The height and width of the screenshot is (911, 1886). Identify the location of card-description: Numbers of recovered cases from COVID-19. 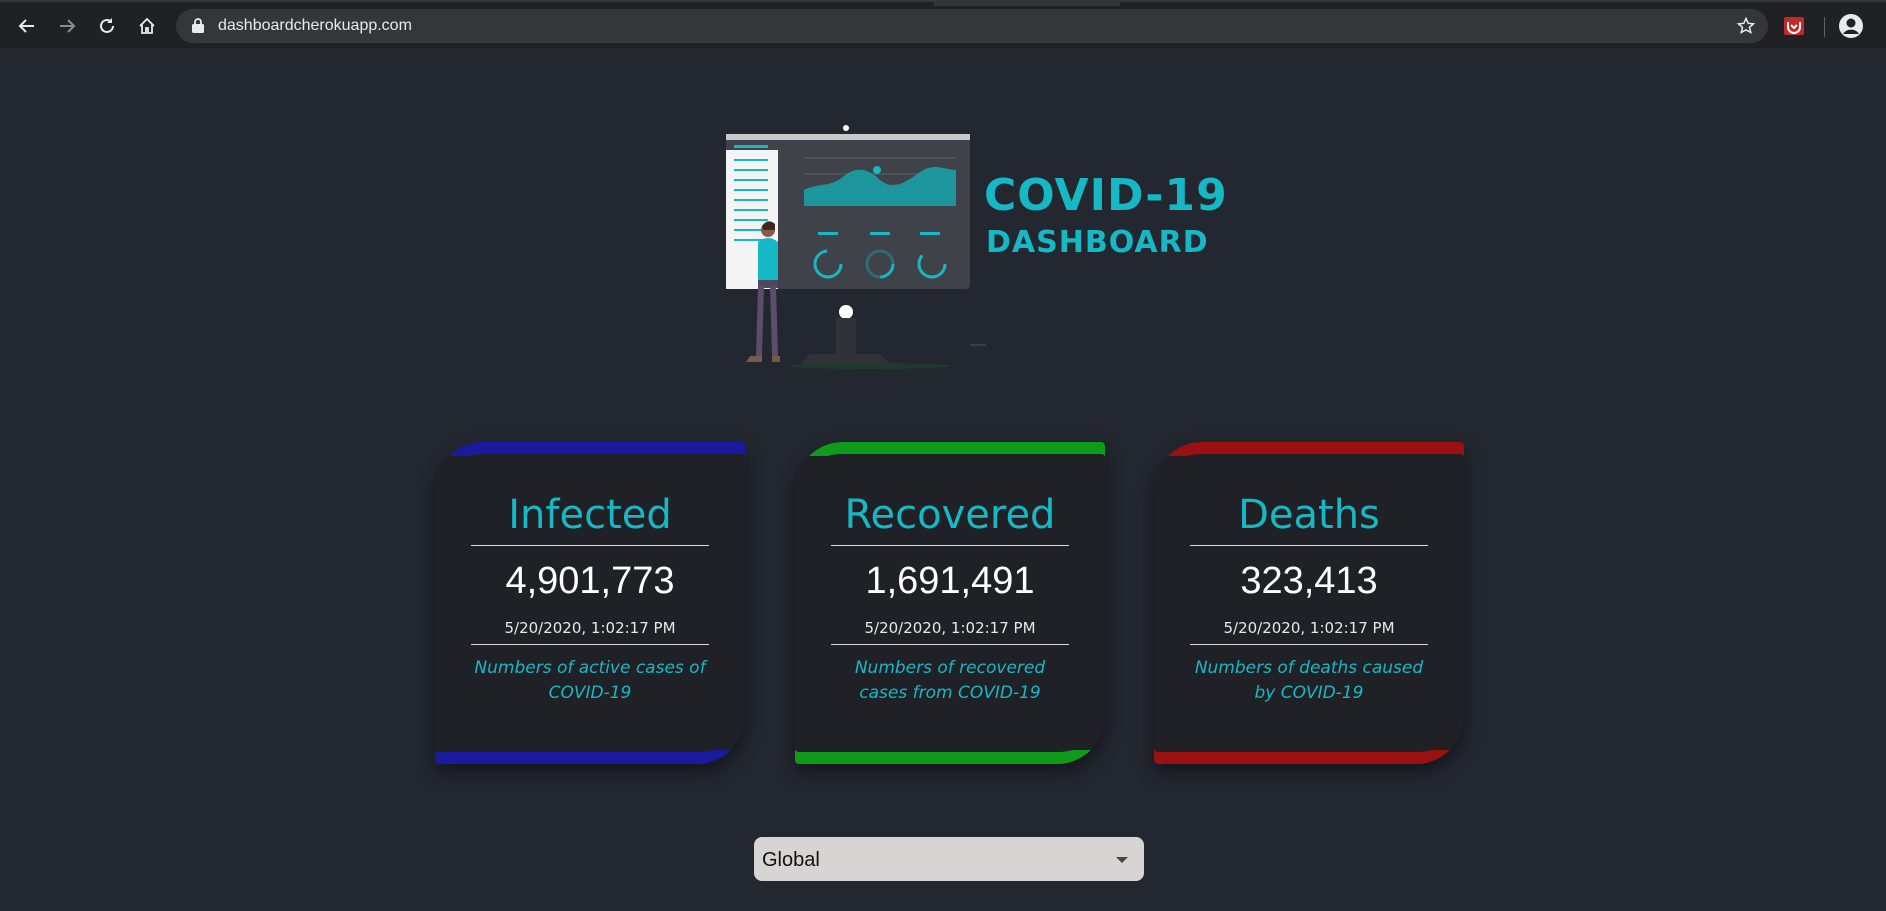
(950, 680).